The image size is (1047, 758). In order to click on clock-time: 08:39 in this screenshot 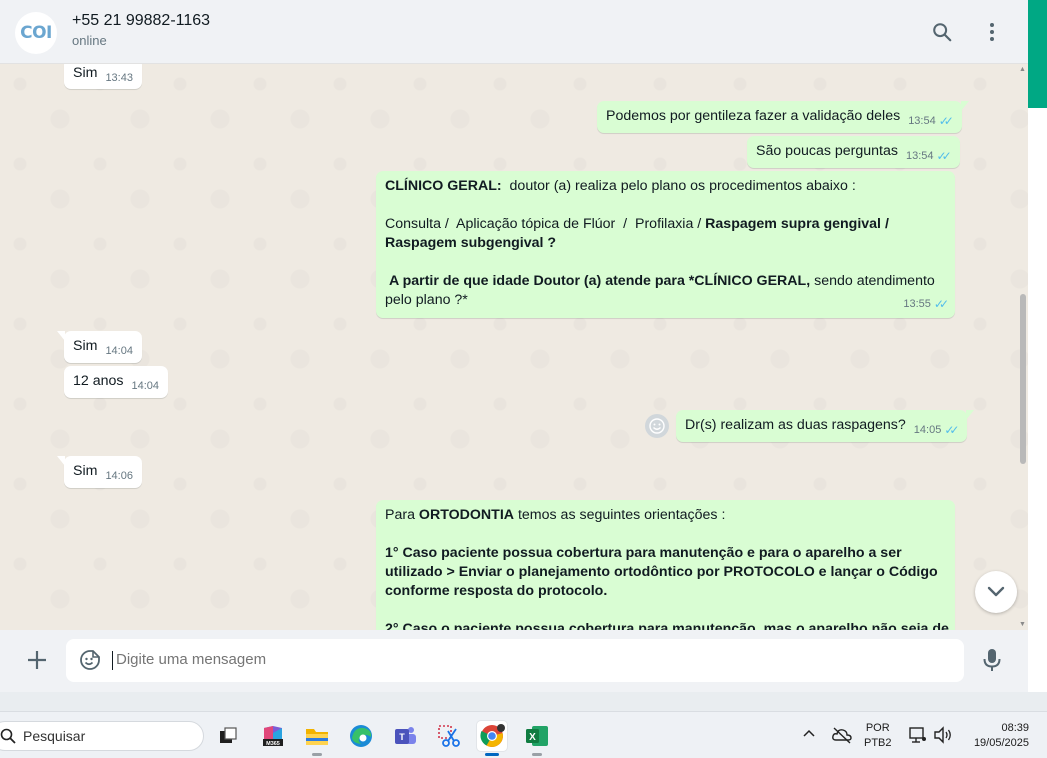, I will do `click(1015, 728)`.